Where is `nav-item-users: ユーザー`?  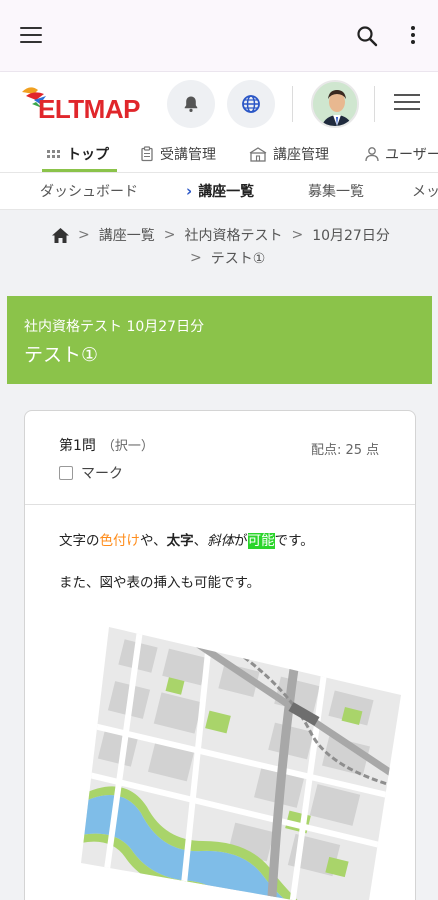 nav-item-users: ユーザー is located at coordinates (401, 154).